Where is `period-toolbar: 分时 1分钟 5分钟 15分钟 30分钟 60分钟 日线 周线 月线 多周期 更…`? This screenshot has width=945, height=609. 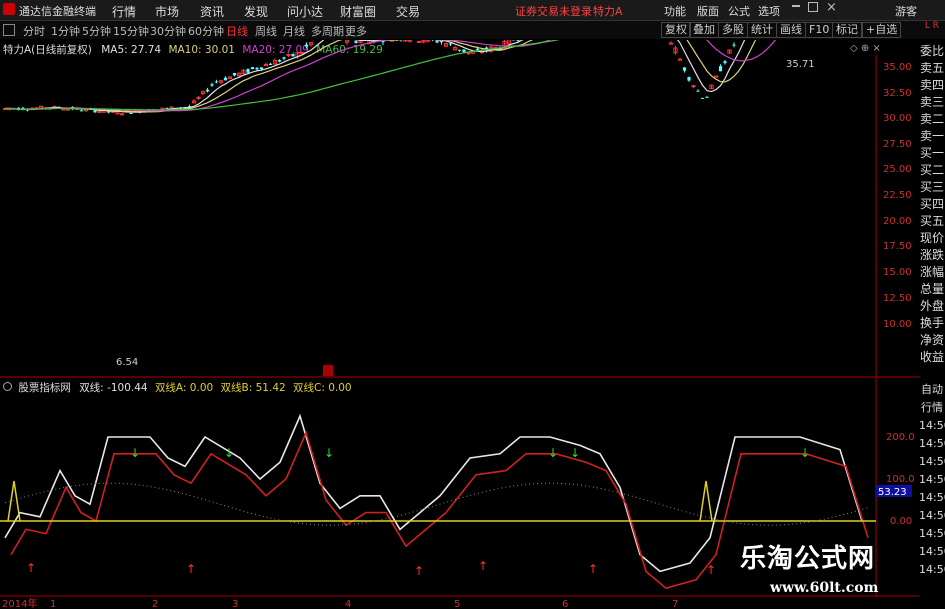 period-toolbar: 分时 1分钟 5分钟 15分钟 30分钟 60分钟 日线 周线 月线 多周期 更… is located at coordinates (472, 30).